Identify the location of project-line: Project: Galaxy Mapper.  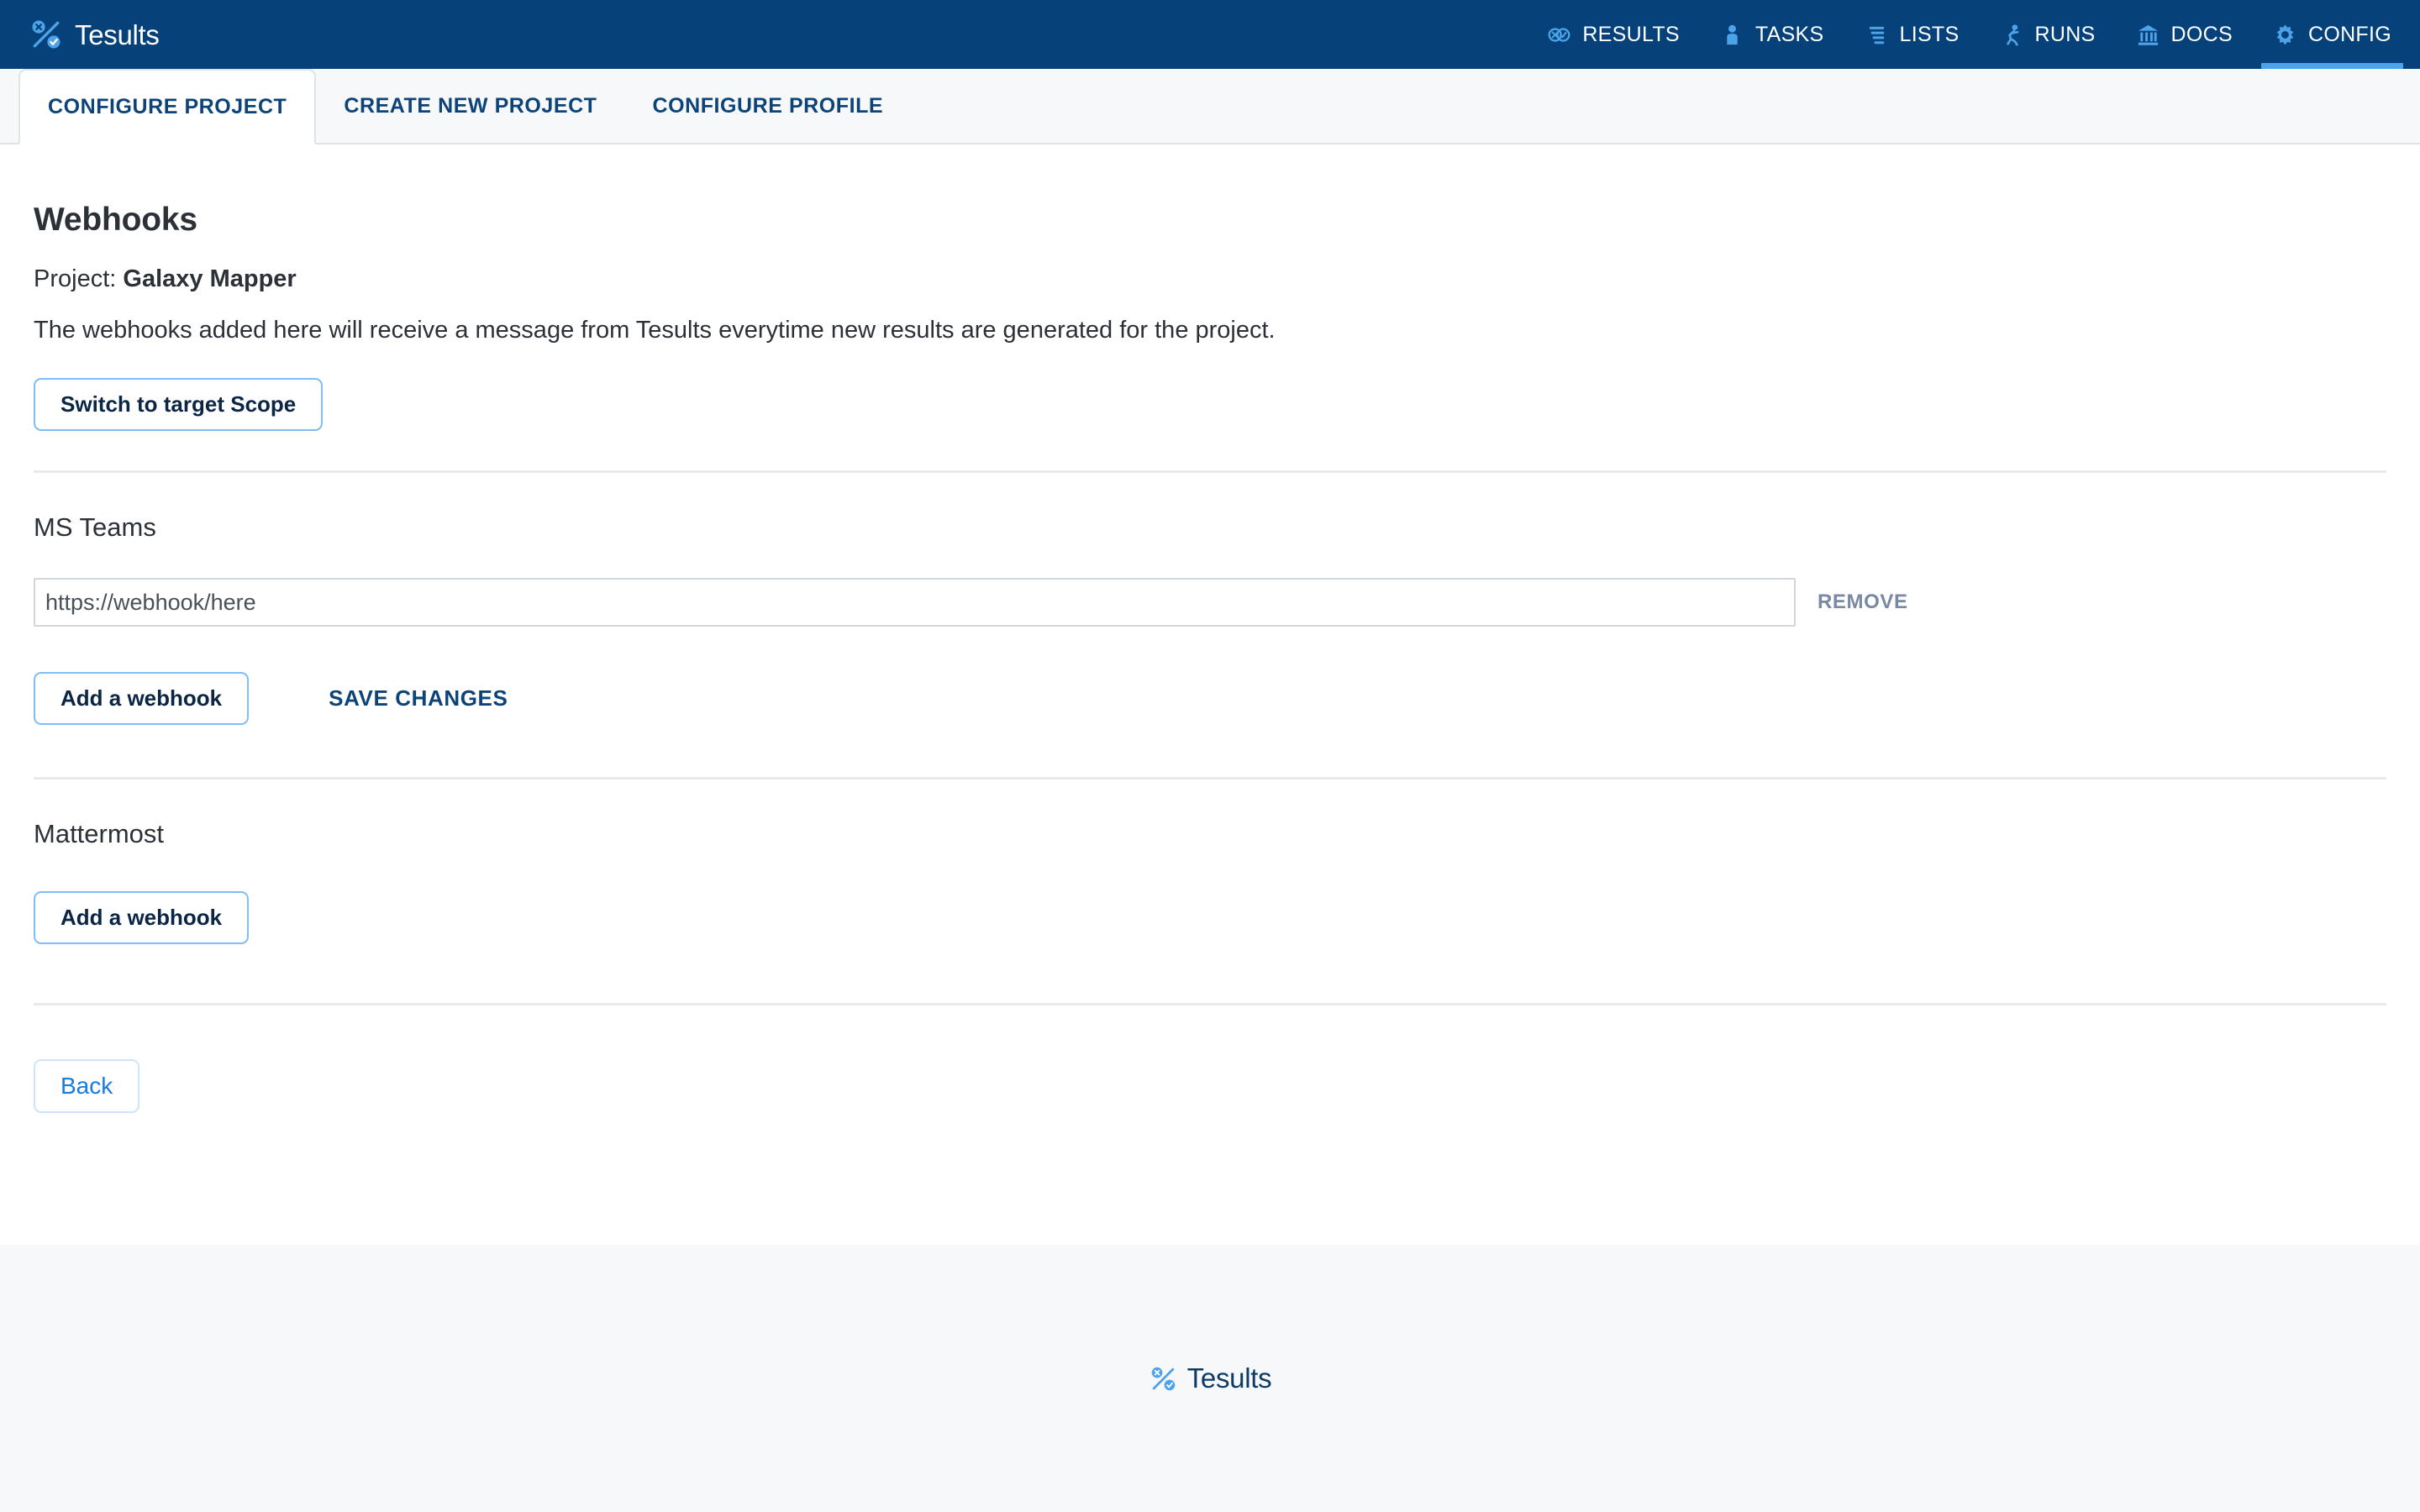
(1210, 279).